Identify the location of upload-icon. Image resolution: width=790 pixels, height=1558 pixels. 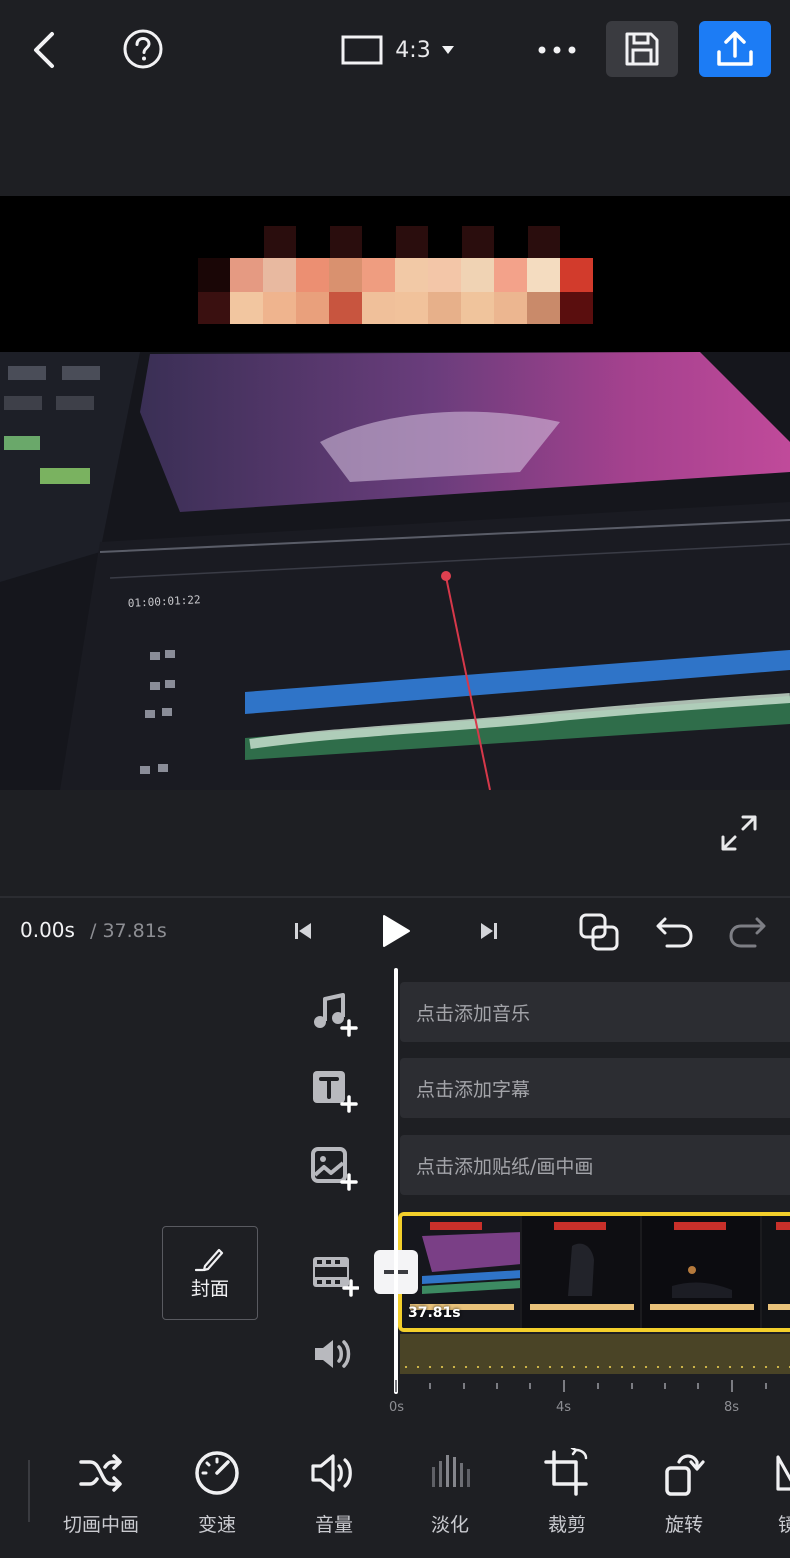
(735, 48).